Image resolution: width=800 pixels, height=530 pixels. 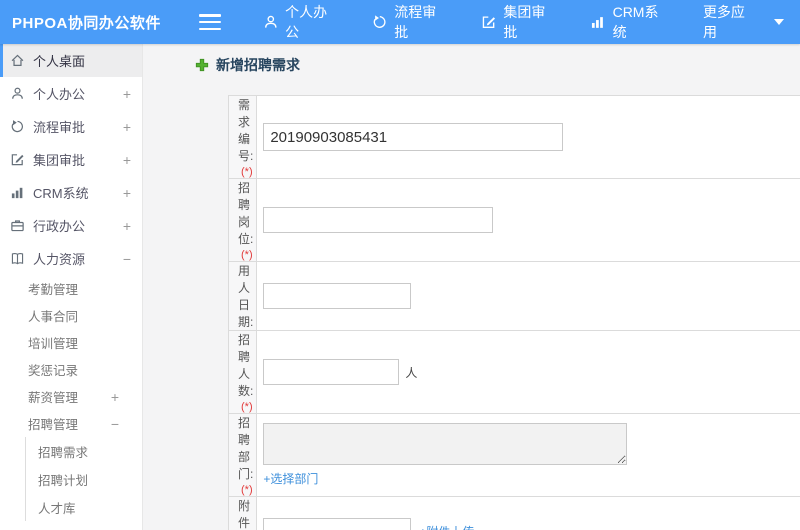 I want to click on sidebar-item-label: 行政办公, so click(x=59, y=226).